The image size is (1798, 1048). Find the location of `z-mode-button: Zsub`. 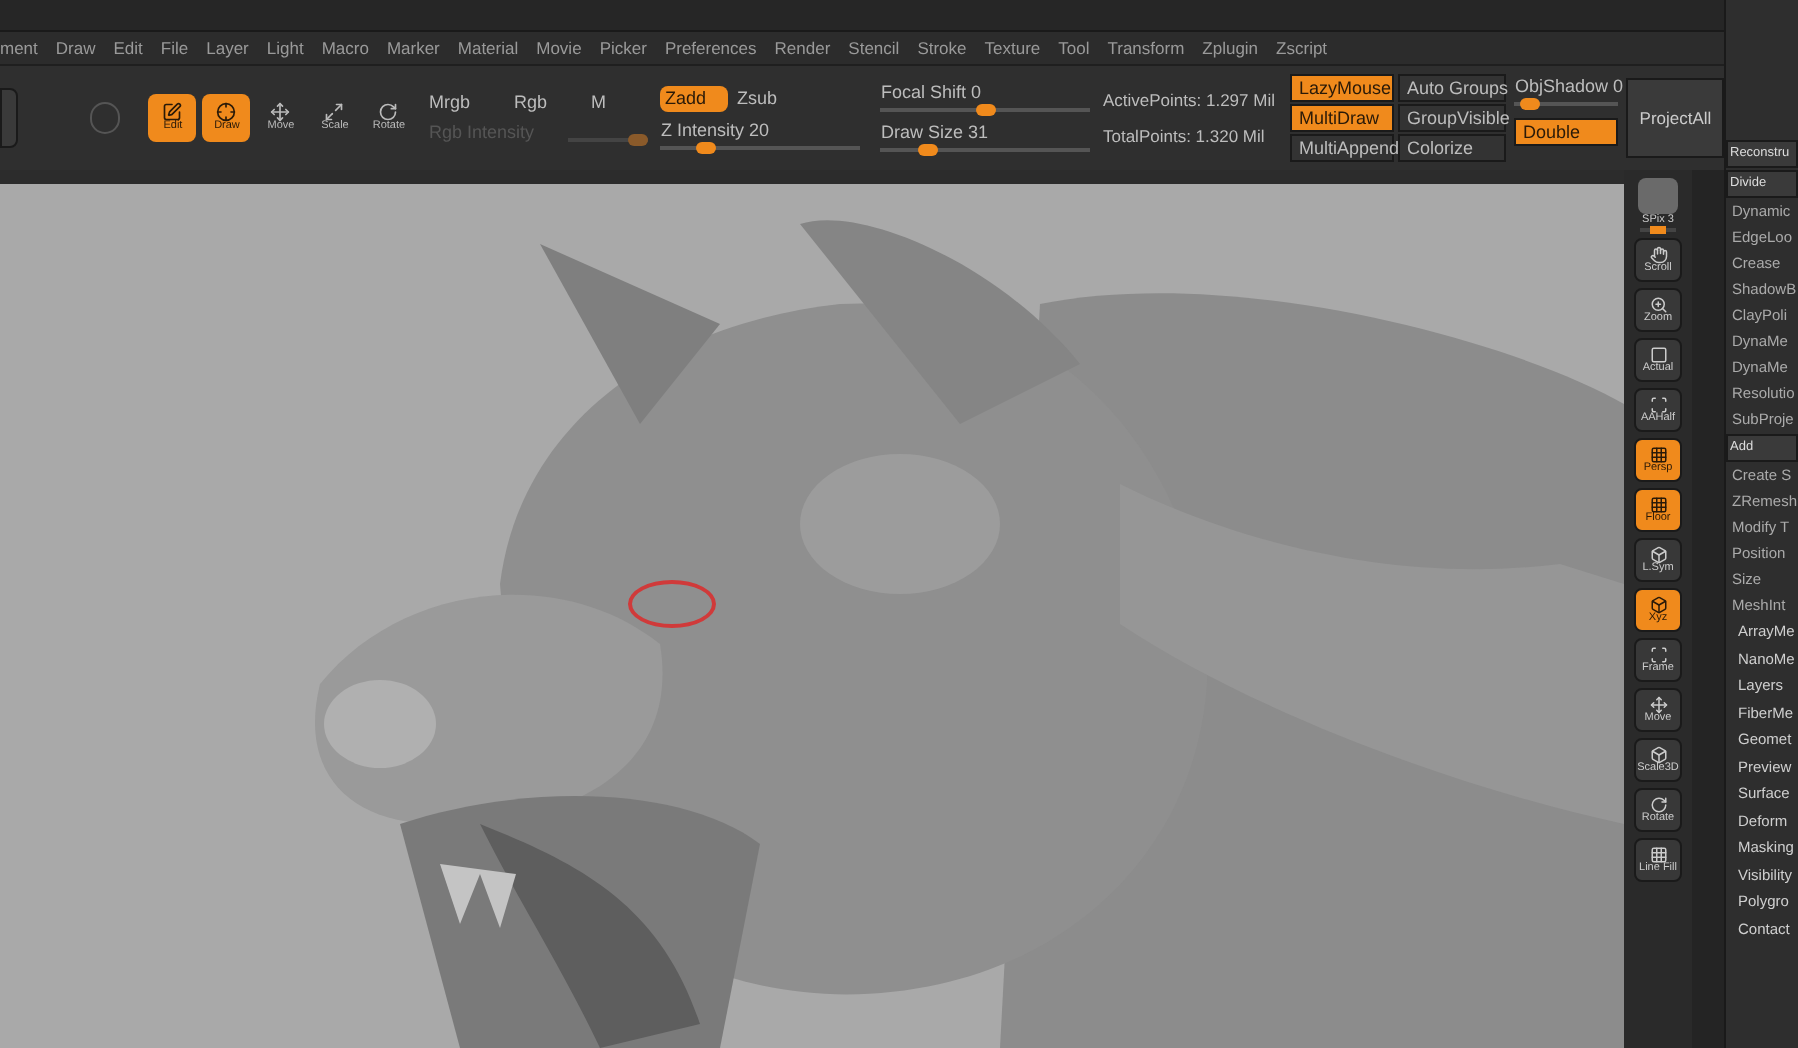

z-mode-button: Zsub is located at coordinates (766, 99).